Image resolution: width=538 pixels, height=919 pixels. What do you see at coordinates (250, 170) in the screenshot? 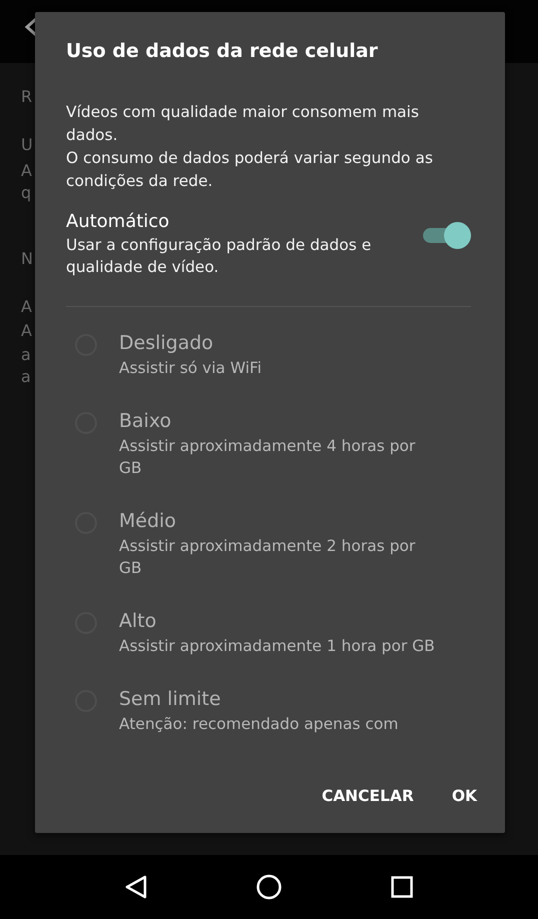
I see `description-text: O consumo de dados poderá variar segundo as condições da rede.` at bounding box center [250, 170].